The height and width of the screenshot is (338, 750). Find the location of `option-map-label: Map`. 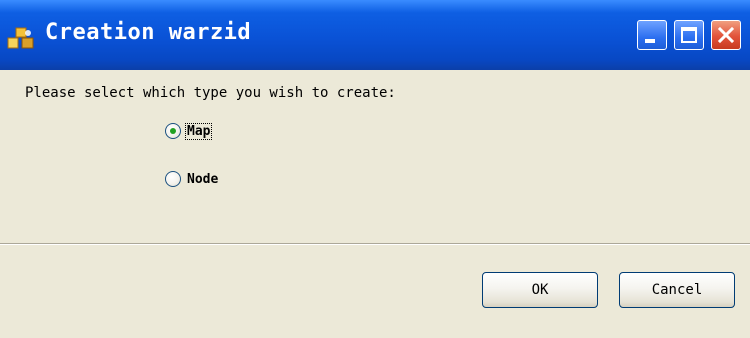

option-map-label: Map is located at coordinates (198, 131).